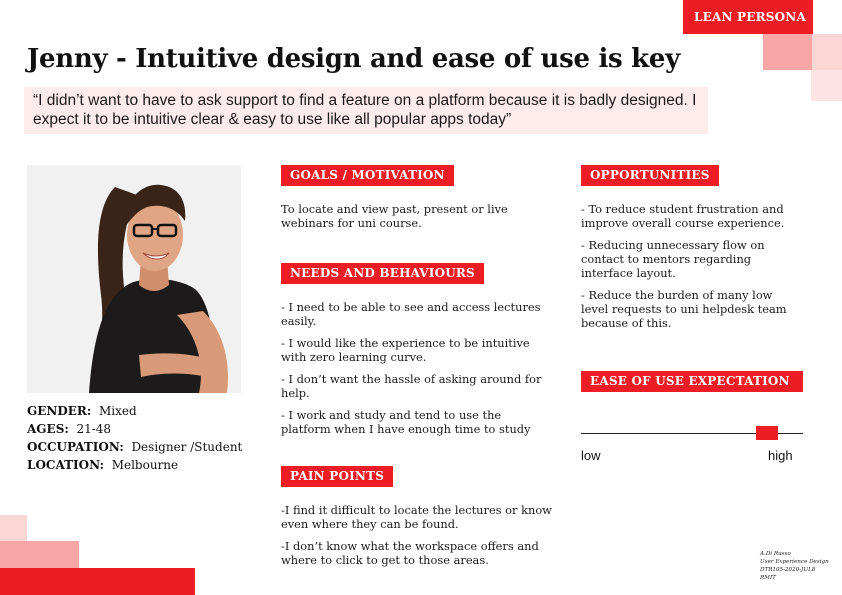  What do you see at coordinates (788, 570) in the screenshot?
I see `credit-line: DTR105-2020-JUL8` at bounding box center [788, 570].